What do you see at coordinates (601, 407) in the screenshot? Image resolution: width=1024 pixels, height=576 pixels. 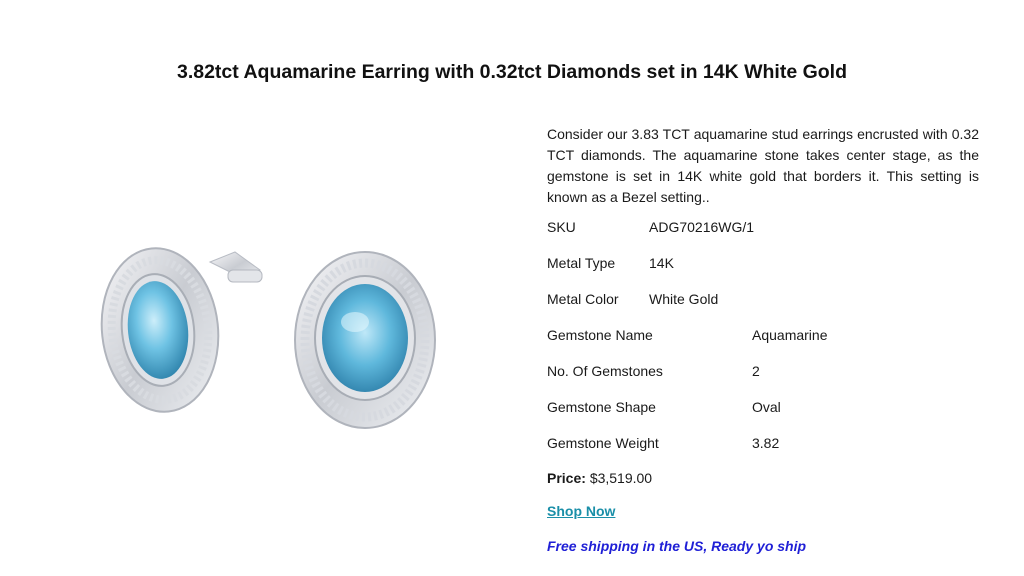 I see `spec-label: Gemstone Shape` at bounding box center [601, 407].